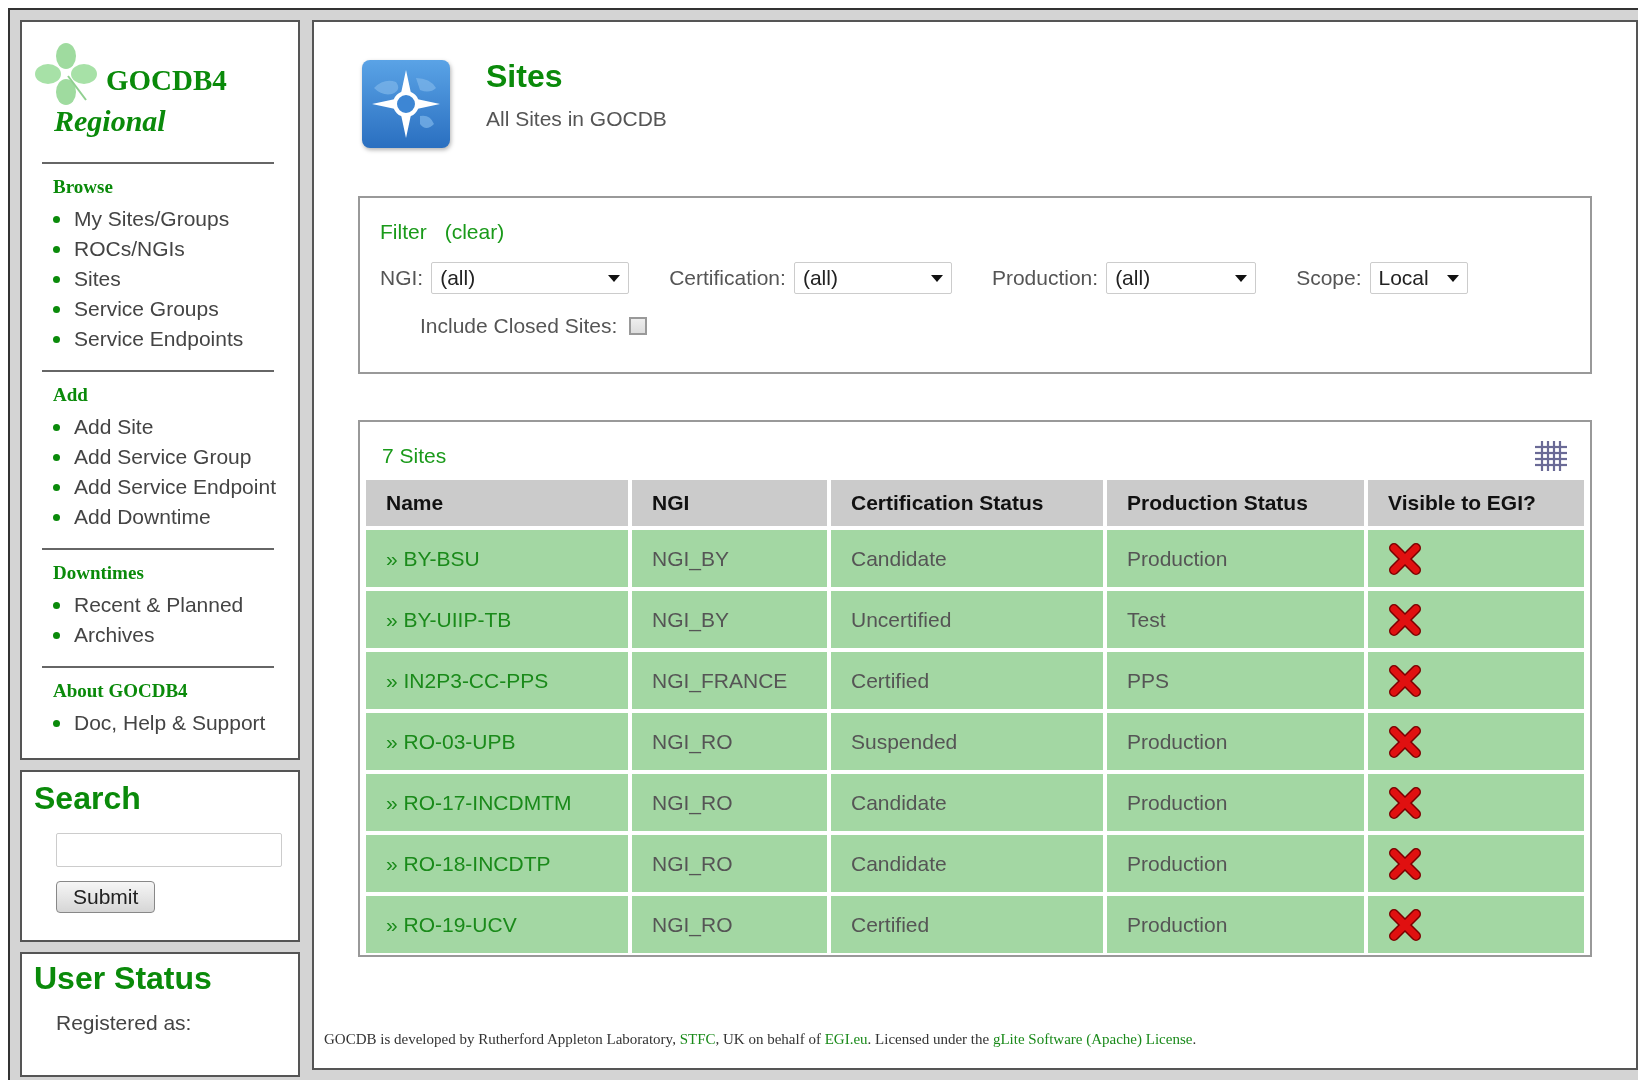  What do you see at coordinates (169, 850) in the screenshot?
I see `search-field` at bounding box center [169, 850].